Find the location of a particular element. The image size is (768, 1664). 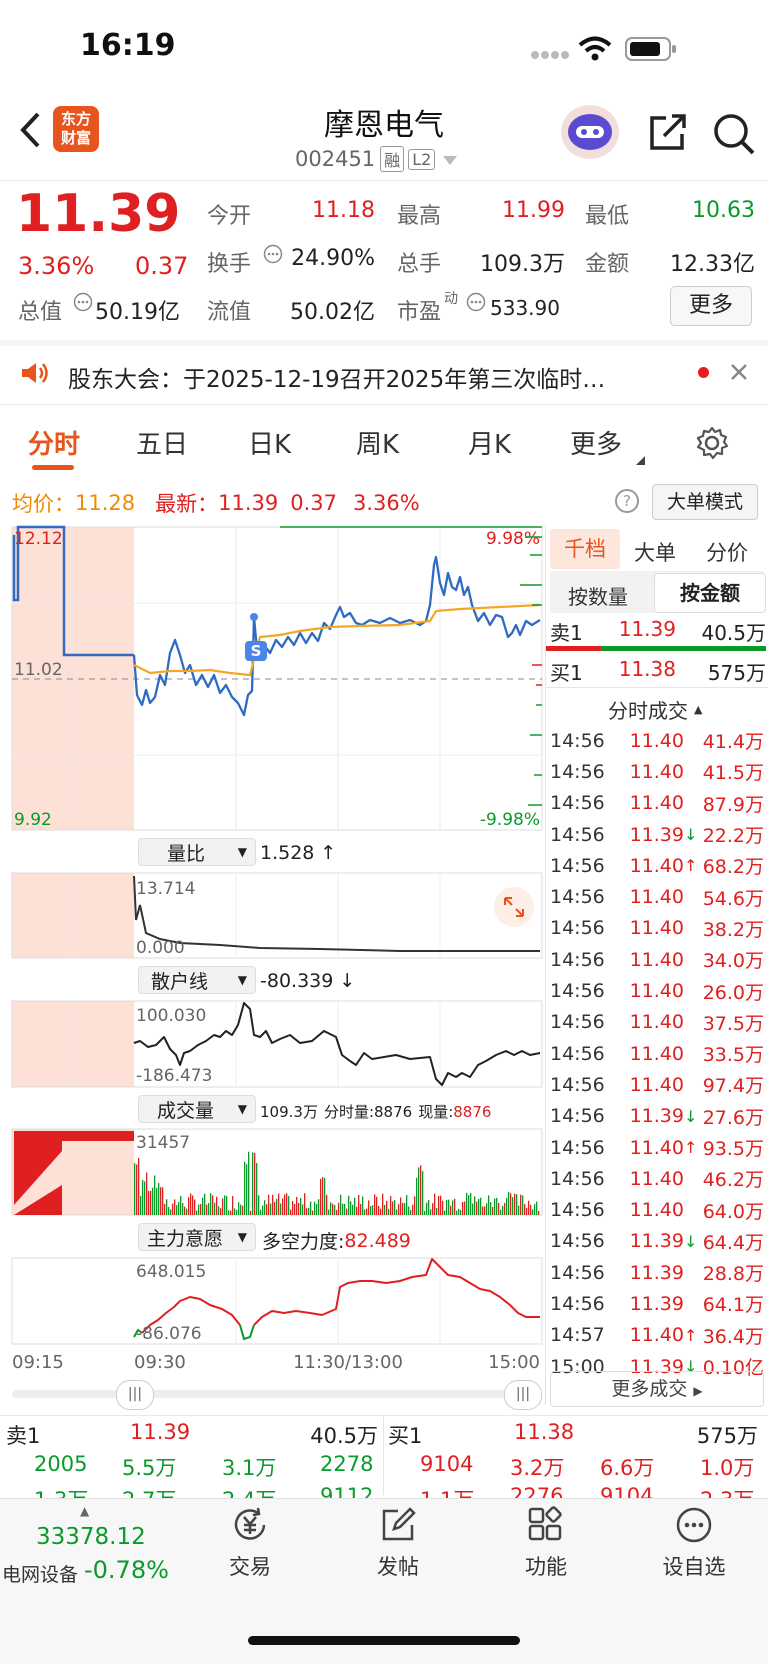

range-handle-right: ||| is located at coordinates (523, 1395).